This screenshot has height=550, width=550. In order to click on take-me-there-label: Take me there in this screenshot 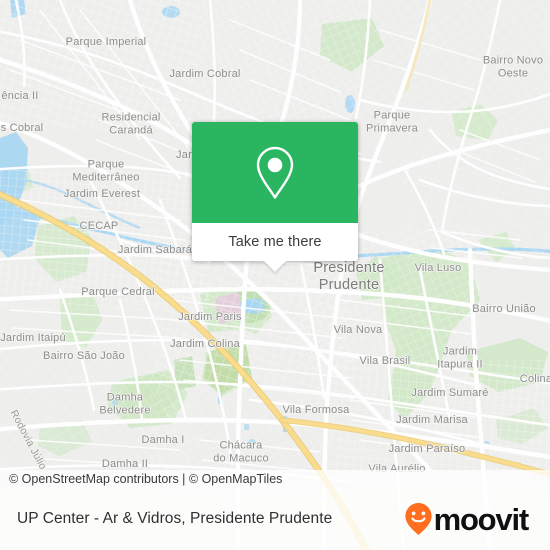, I will do `click(275, 242)`.